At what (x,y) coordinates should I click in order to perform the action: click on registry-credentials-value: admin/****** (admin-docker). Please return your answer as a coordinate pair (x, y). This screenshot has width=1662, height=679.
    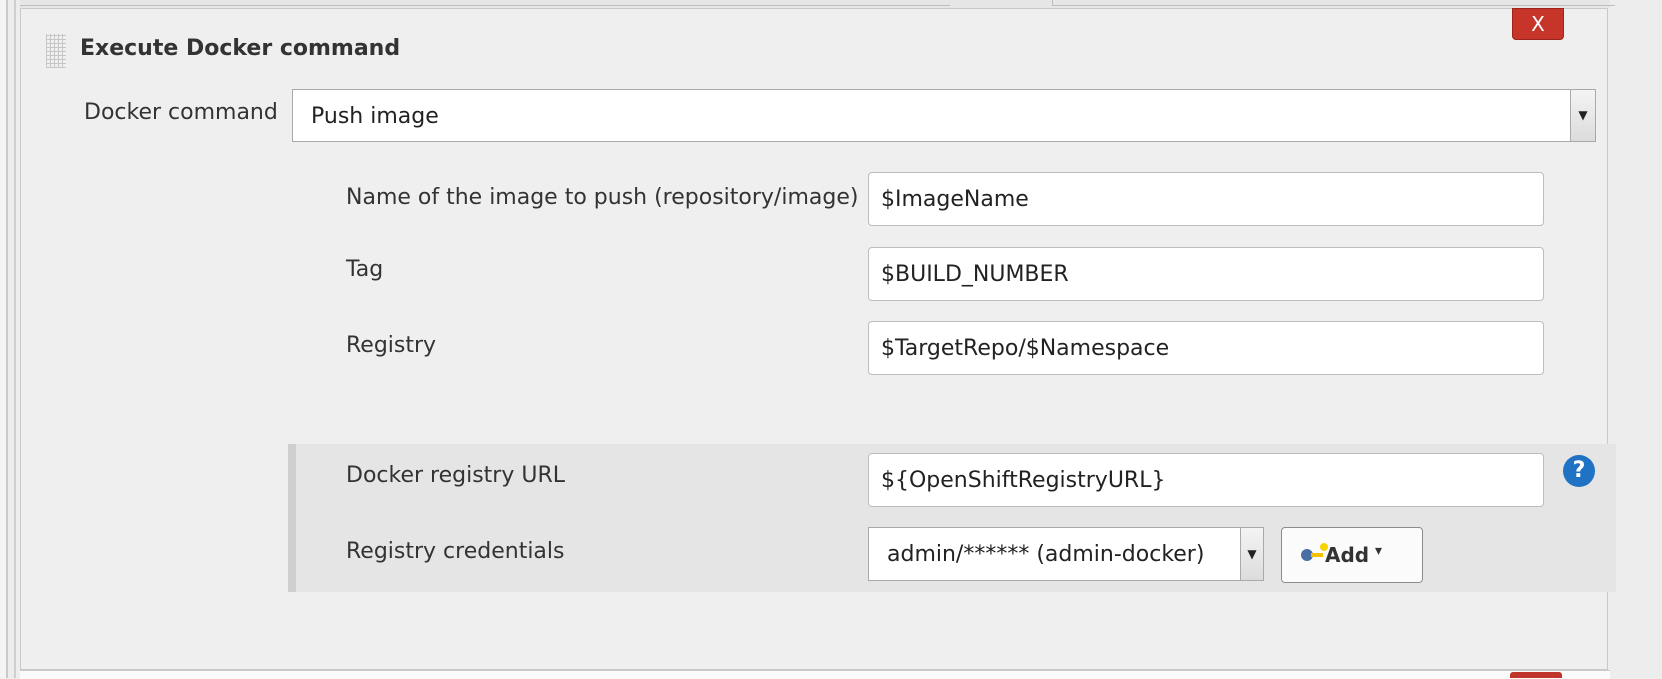
    Looking at the image, I should click on (1046, 554).